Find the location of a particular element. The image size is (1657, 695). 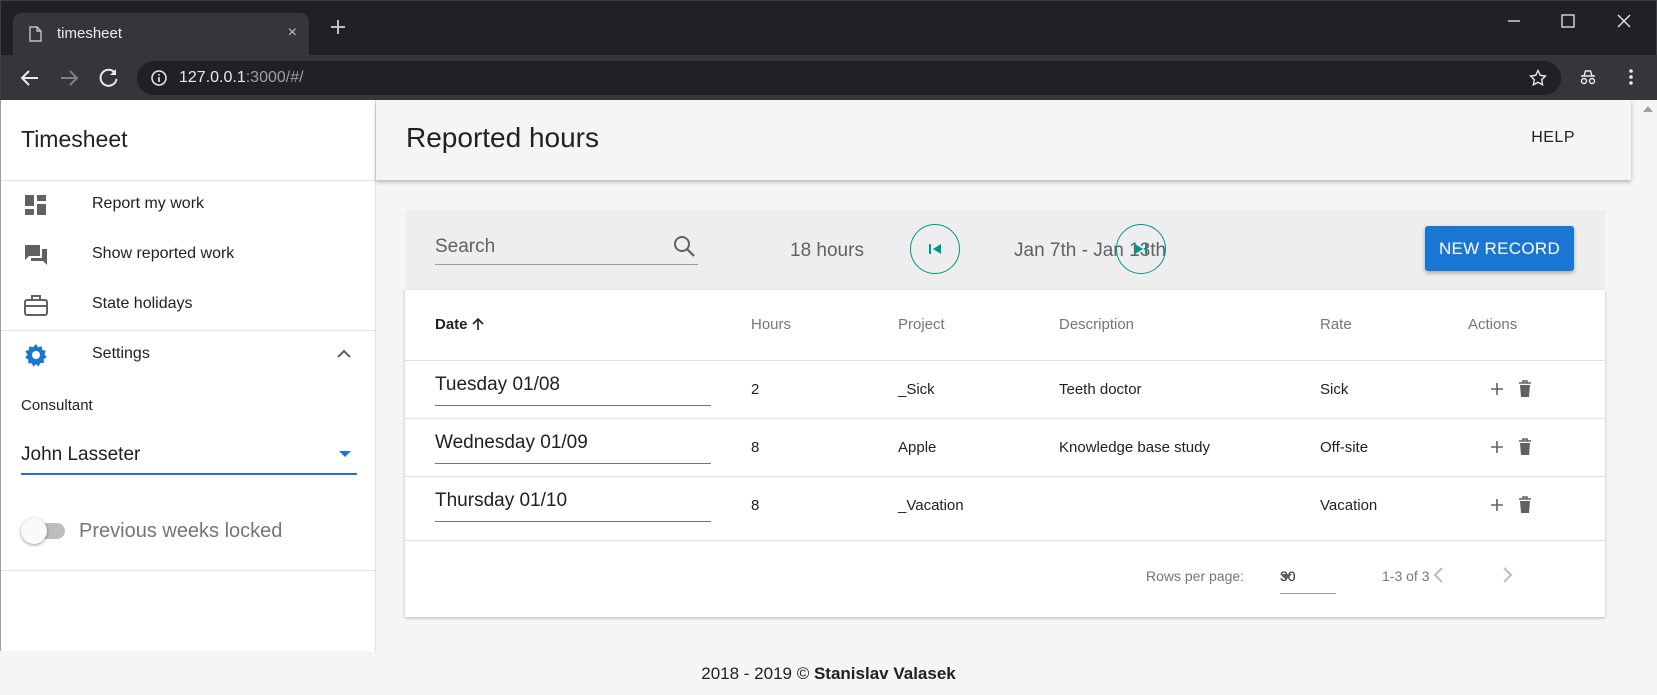

rate-cell: Vacation is located at coordinates (1349, 505).